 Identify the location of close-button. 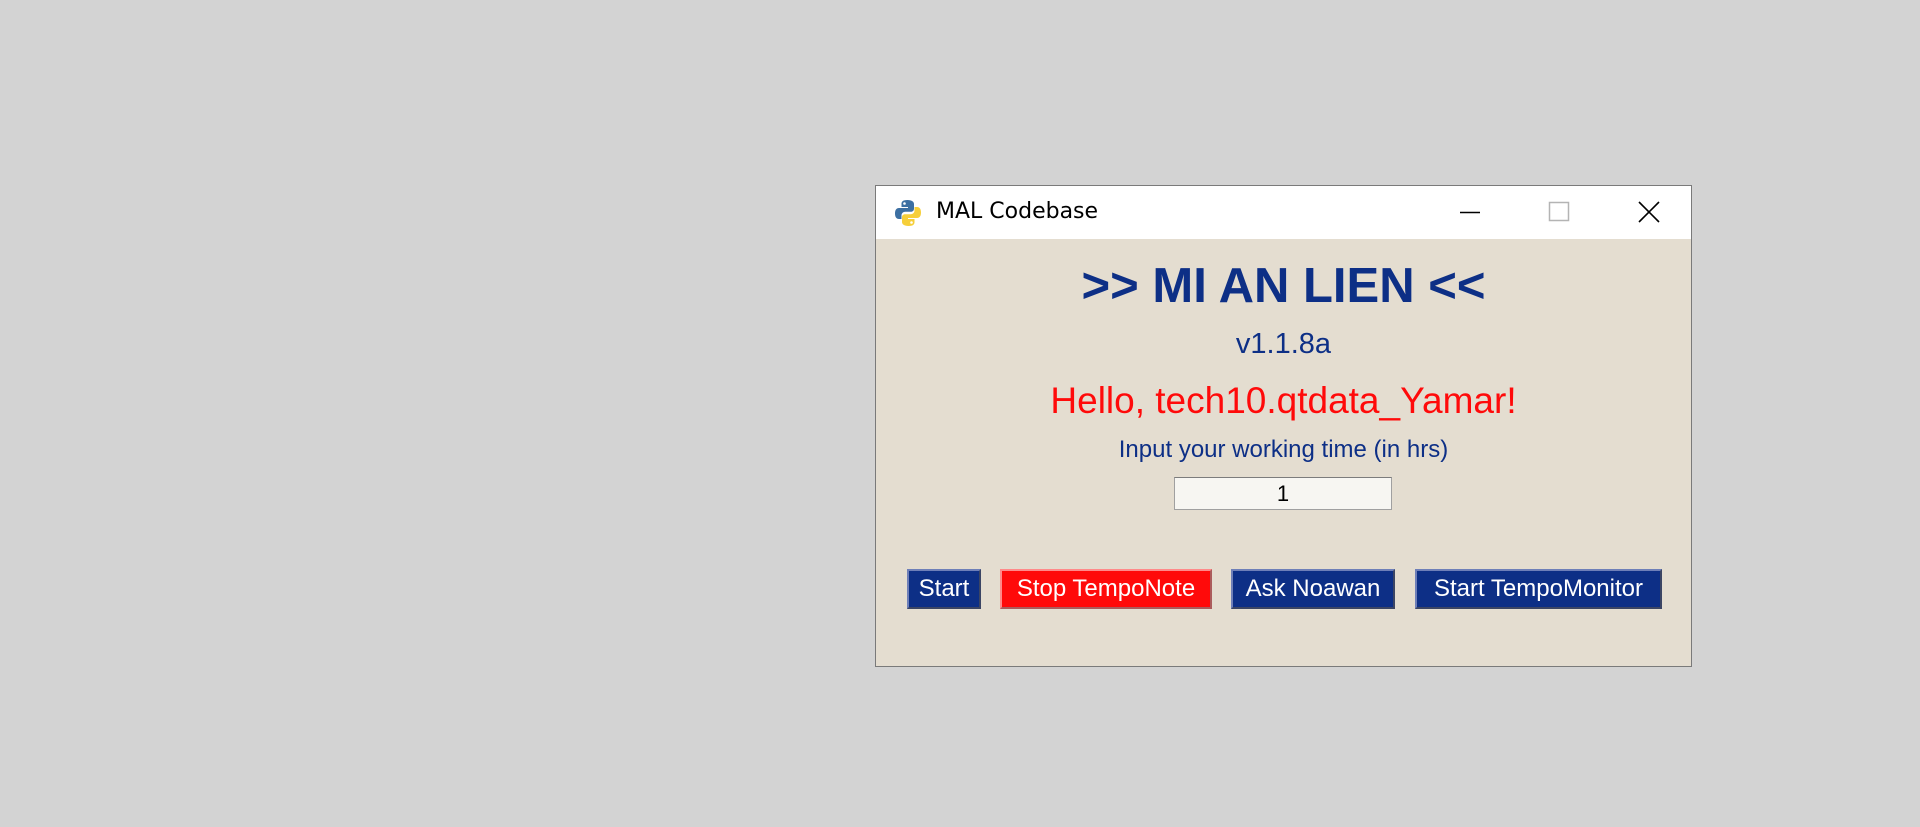
(1648, 212).